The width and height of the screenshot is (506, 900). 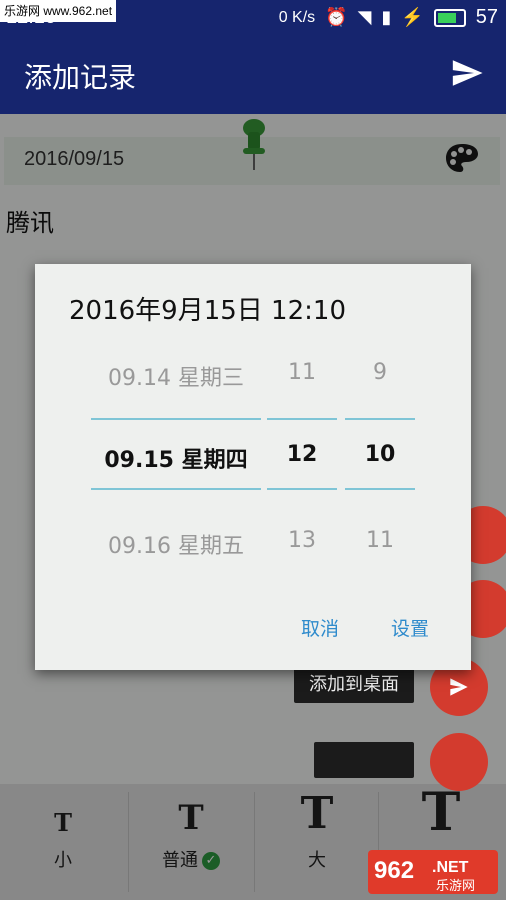 What do you see at coordinates (302, 454) in the screenshot?
I see `hour-selected: 12` at bounding box center [302, 454].